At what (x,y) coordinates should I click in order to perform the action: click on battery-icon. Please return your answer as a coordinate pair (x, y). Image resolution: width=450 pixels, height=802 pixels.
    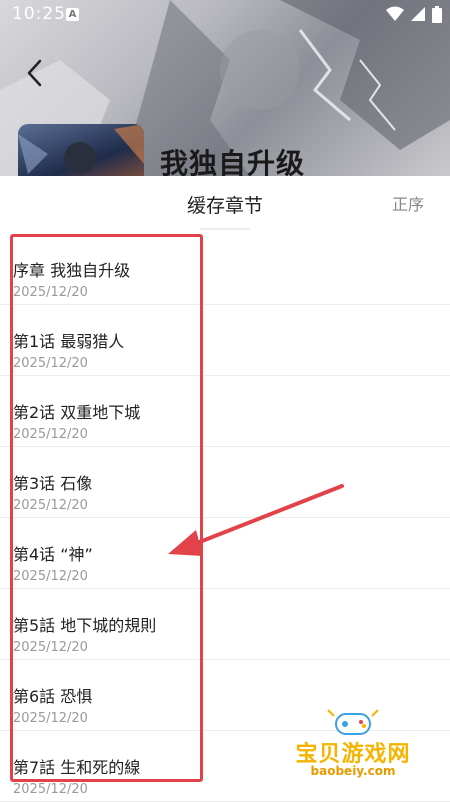
    Looking at the image, I should click on (437, 14).